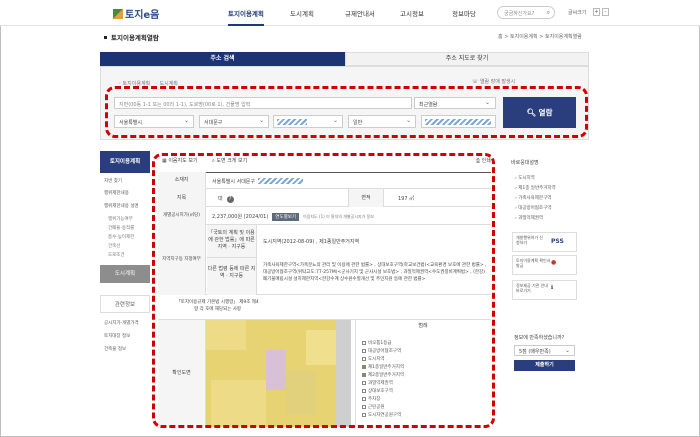 Image resolution: width=700 pixels, height=437 pixels. I want to click on right-link: › 가축사육제한구역, so click(533, 198).